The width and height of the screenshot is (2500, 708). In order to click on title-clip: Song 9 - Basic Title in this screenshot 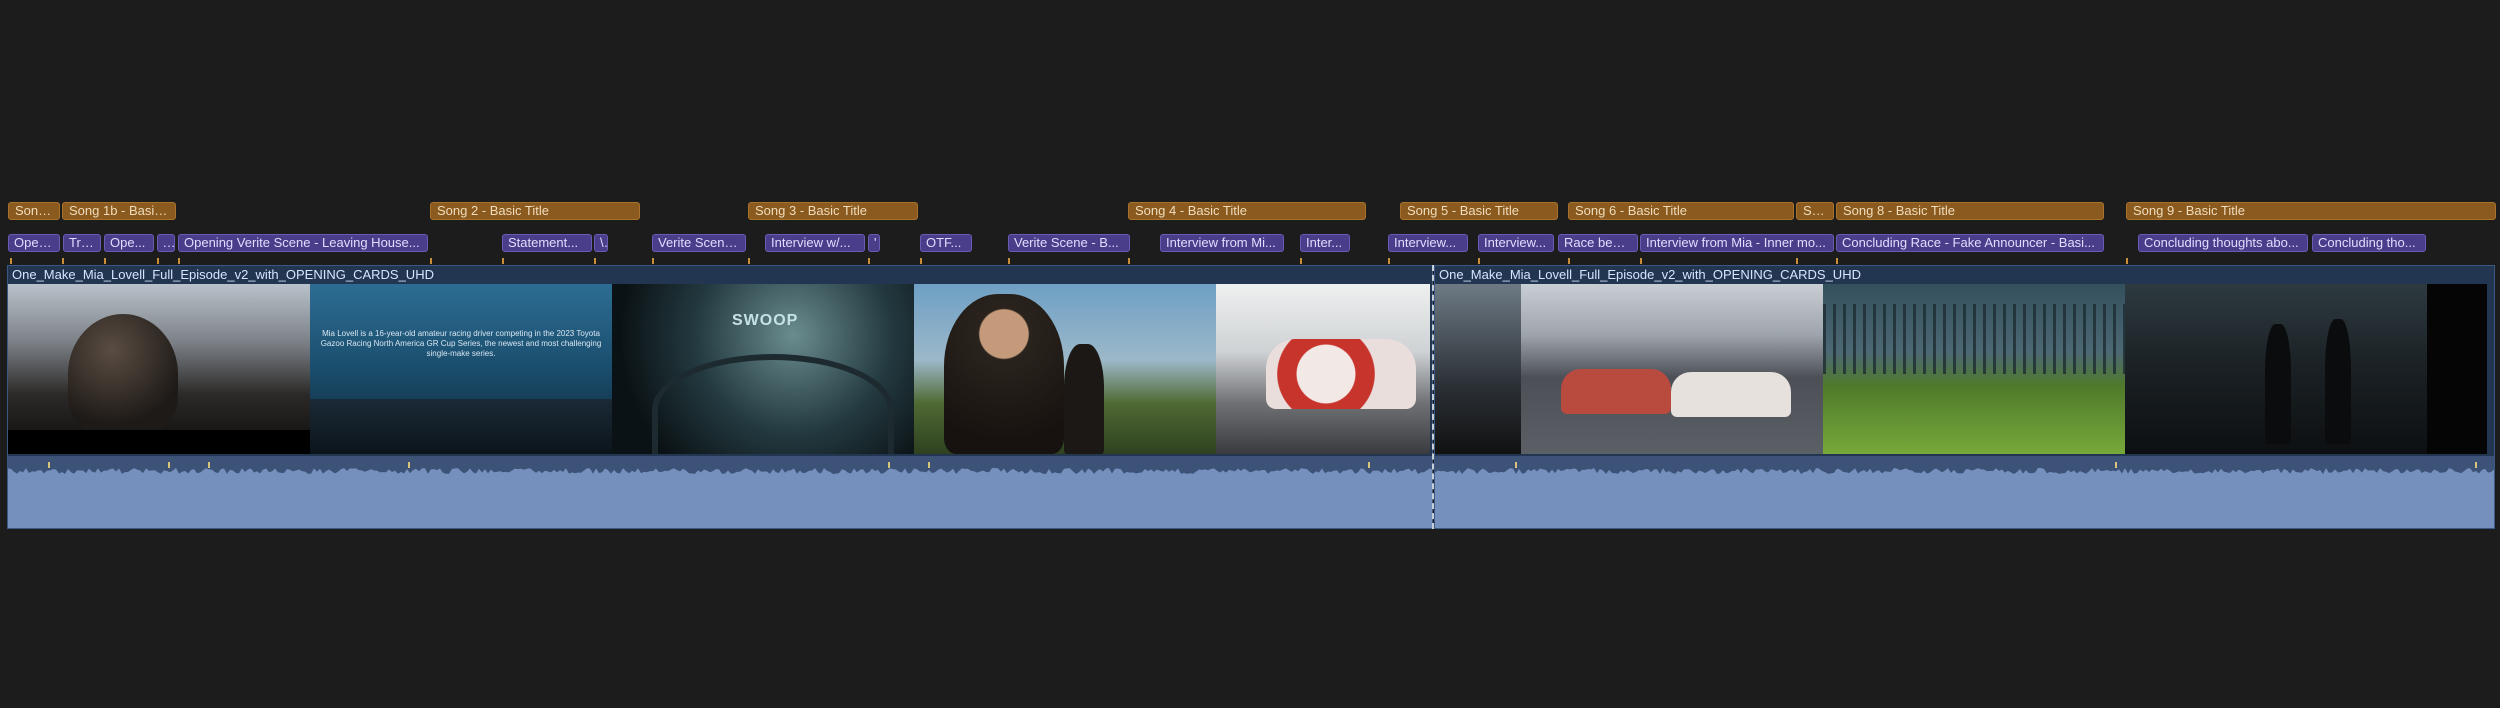, I will do `click(2311, 211)`.